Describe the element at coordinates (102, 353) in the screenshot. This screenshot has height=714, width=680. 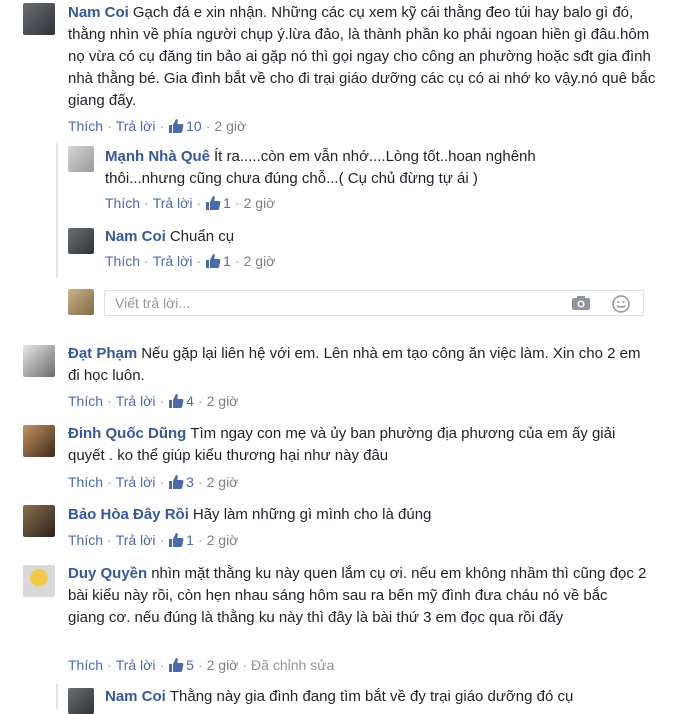
I see `comment-author: Đạt Phạm` at that location.